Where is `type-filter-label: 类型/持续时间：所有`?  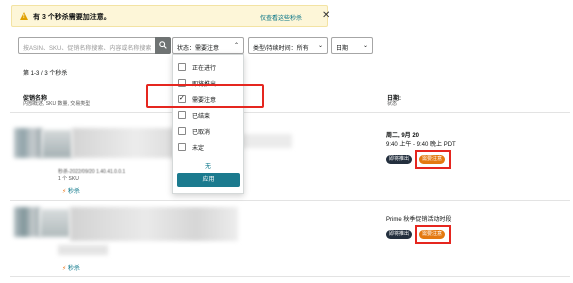
type-filter-label: 类型/持续时间：所有 is located at coordinates (281, 49).